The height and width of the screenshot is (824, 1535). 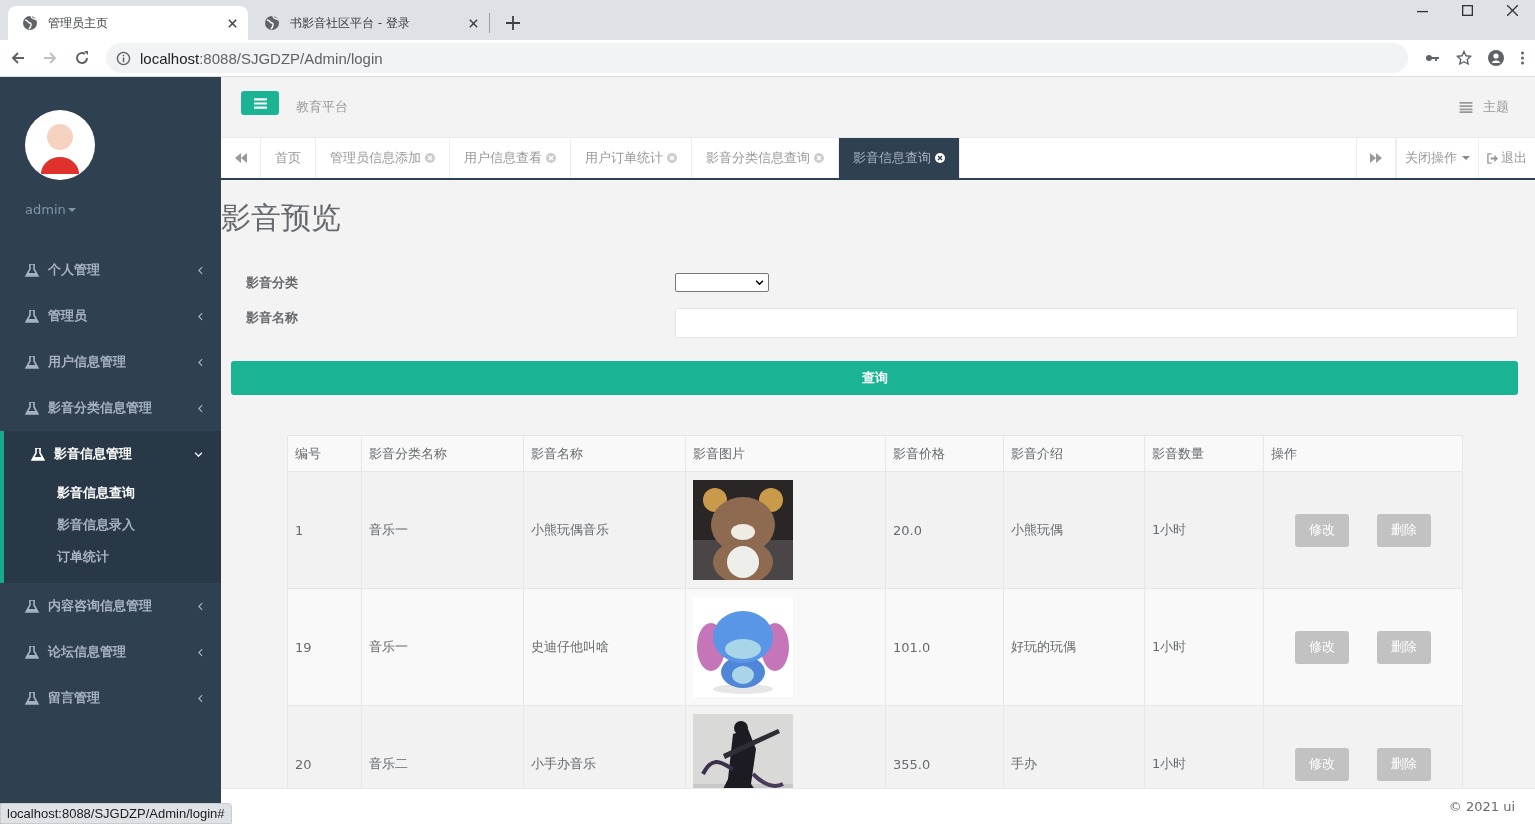 What do you see at coordinates (944, 530) in the screenshot?
I see `table-cell: 20.0` at bounding box center [944, 530].